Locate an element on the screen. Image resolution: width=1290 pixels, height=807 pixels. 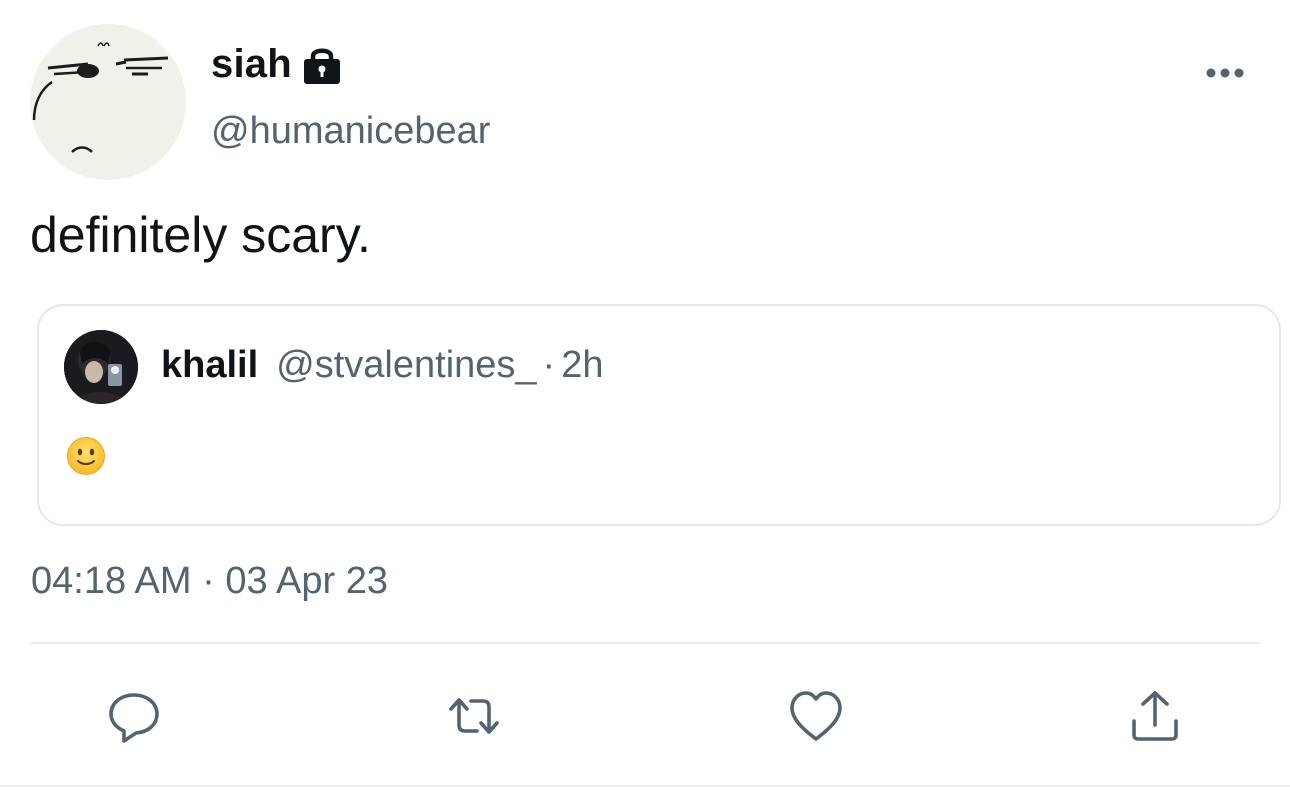
quoted-author-avatar is located at coordinates (101, 367).